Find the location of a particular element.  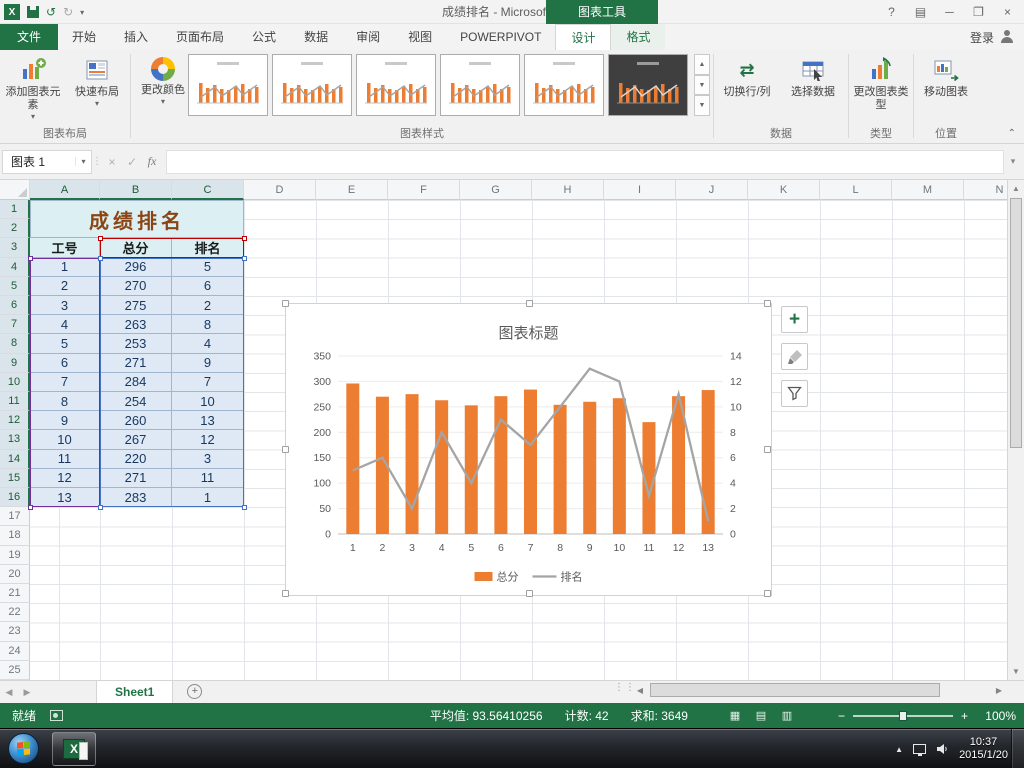

sign-in-area: 登录 is located at coordinates (997, 37).